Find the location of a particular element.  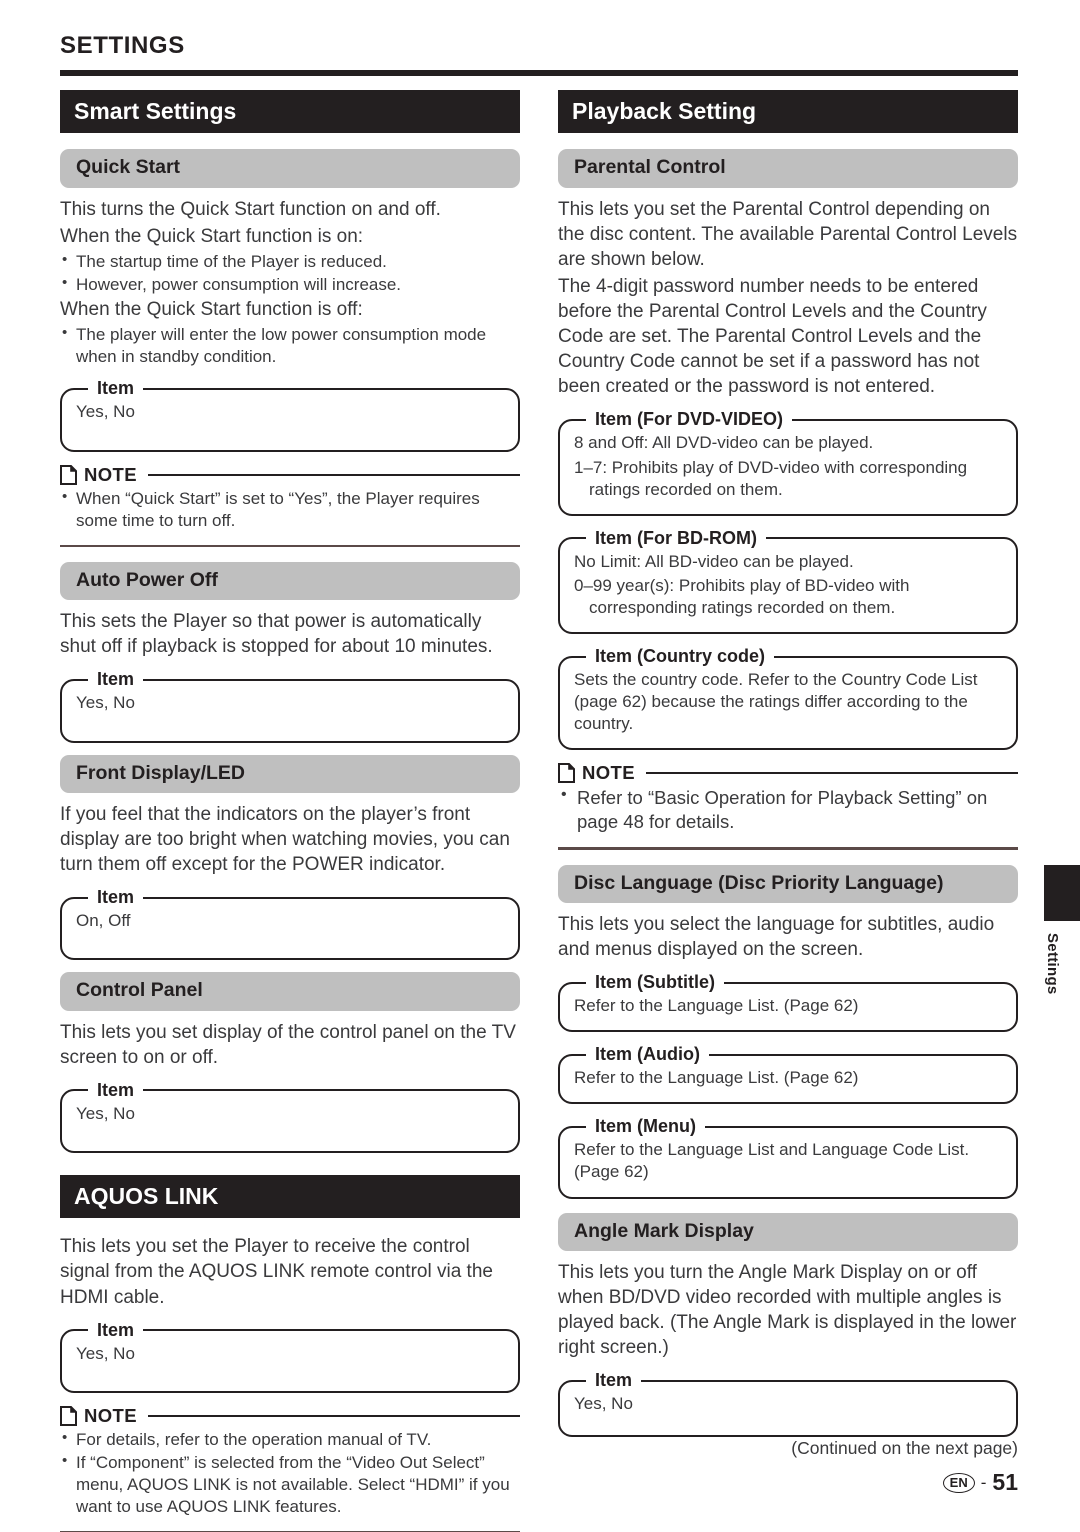

subsection-header-disc-language: Disc Language (Disc Priority Language) is located at coordinates (788, 883).